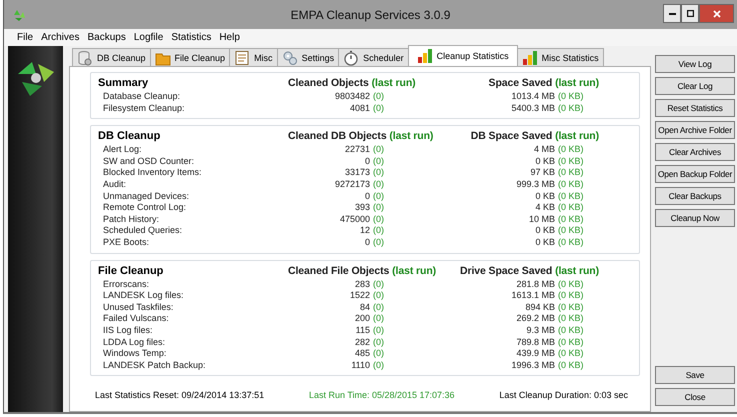  I want to click on action-button: Clear Backups, so click(695, 196).